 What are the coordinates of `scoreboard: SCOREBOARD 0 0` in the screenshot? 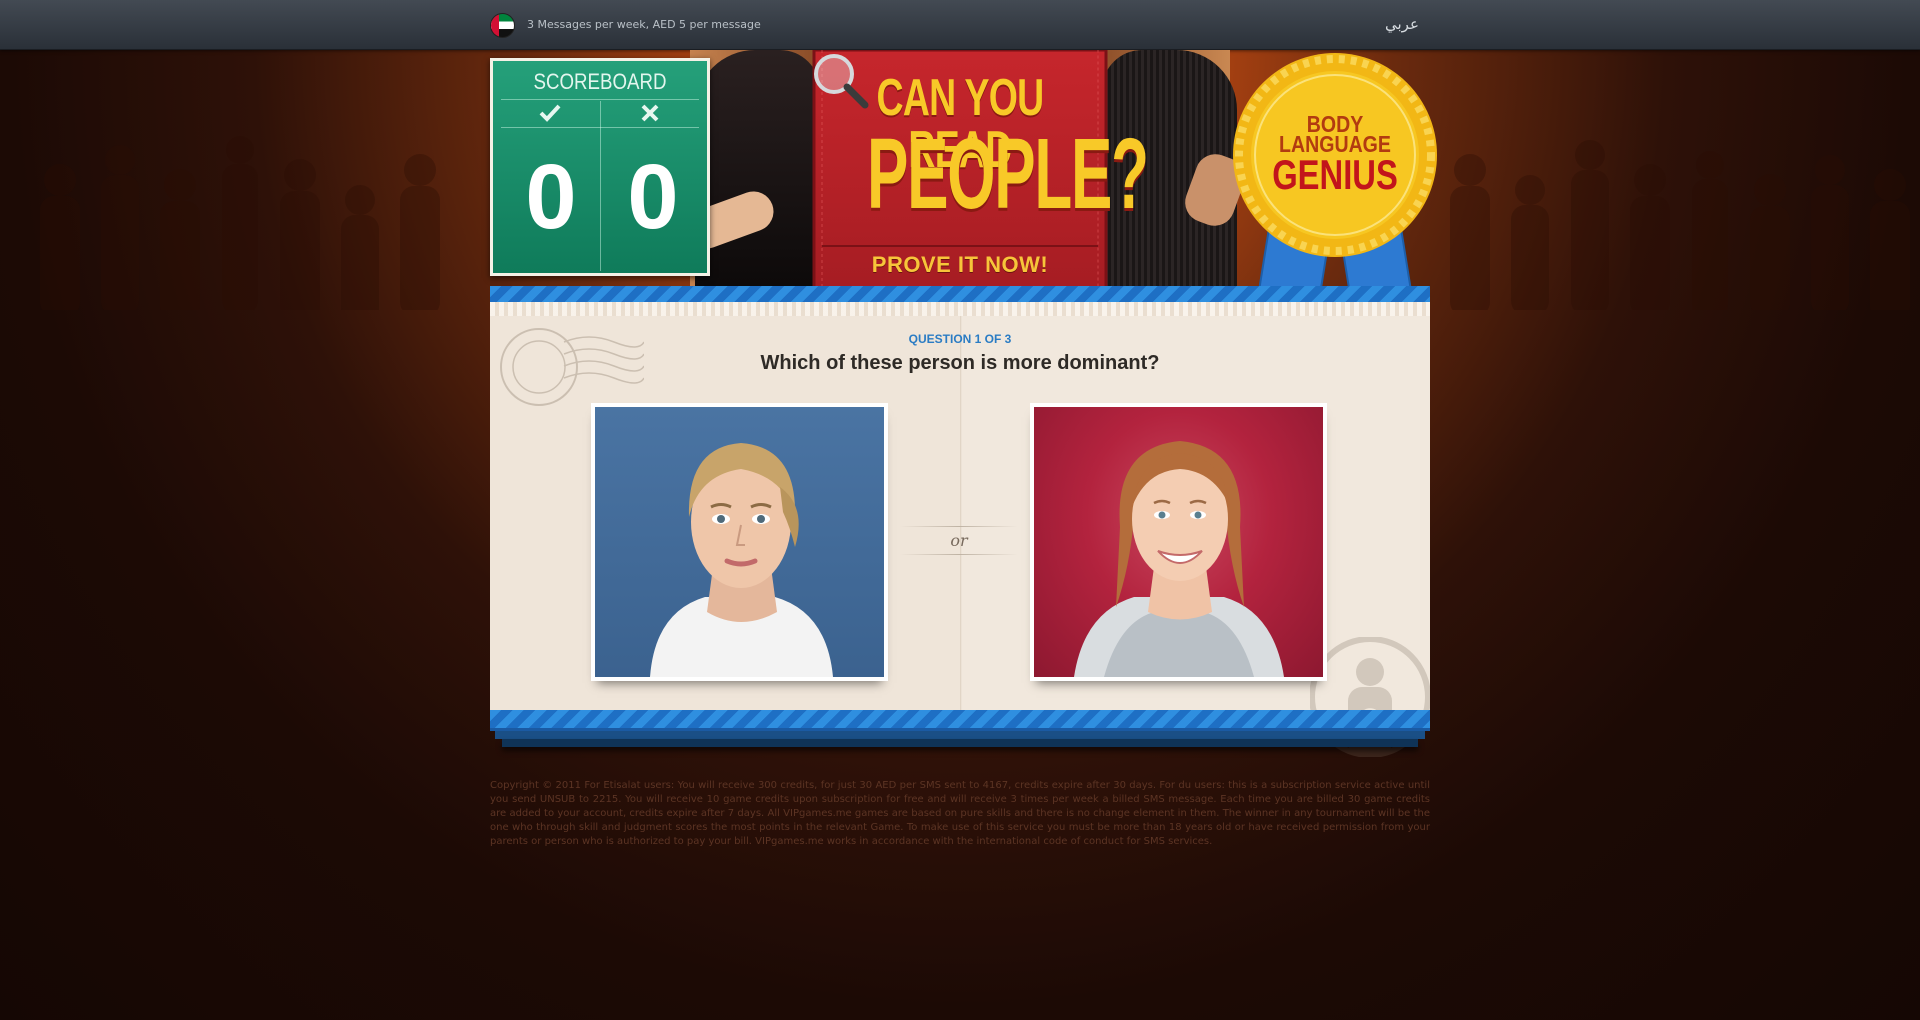 It's located at (600, 167).